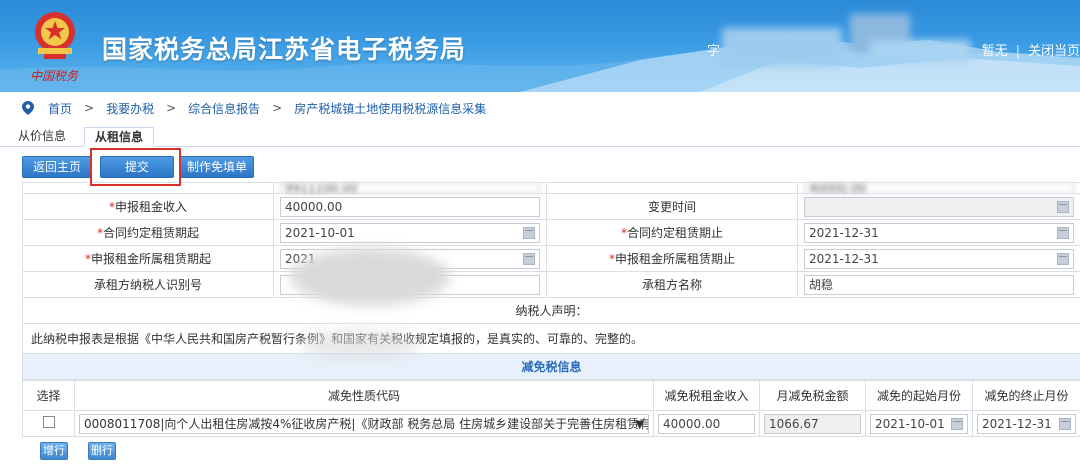 The image size is (1080, 469). Describe the element at coordinates (150, 233) in the screenshot. I see `lease-start-label: 合同约定租赁期起` at that location.